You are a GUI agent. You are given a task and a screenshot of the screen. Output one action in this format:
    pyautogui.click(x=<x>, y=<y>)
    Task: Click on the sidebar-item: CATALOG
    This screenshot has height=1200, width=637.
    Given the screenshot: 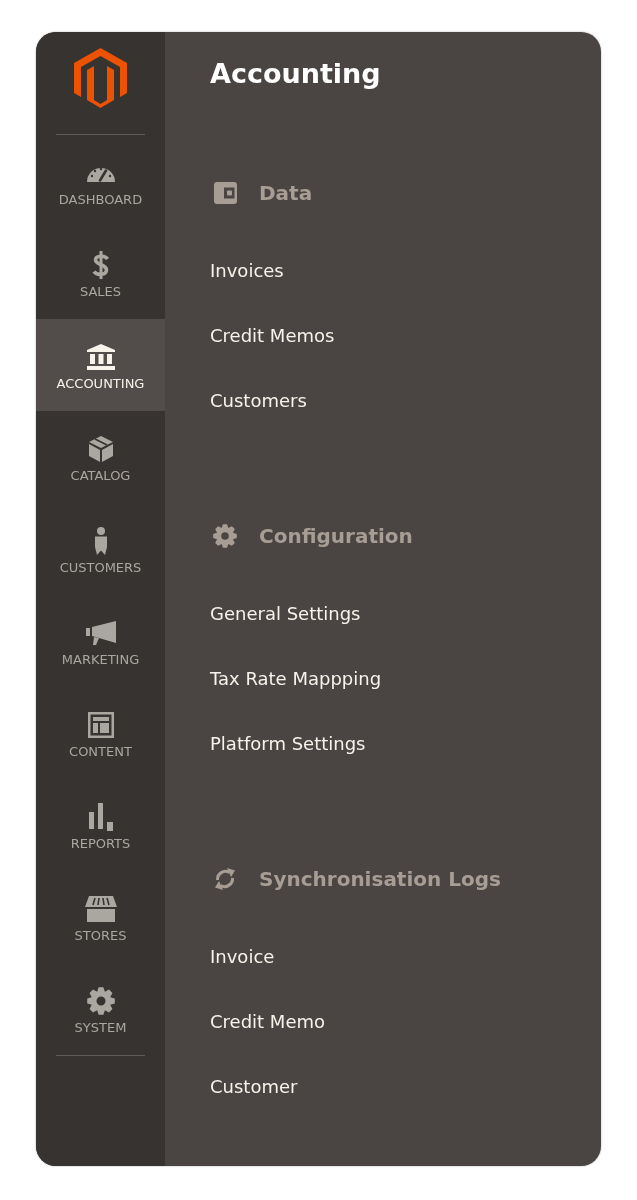 What is the action you would take?
    pyautogui.click(x=100, y=457)
    